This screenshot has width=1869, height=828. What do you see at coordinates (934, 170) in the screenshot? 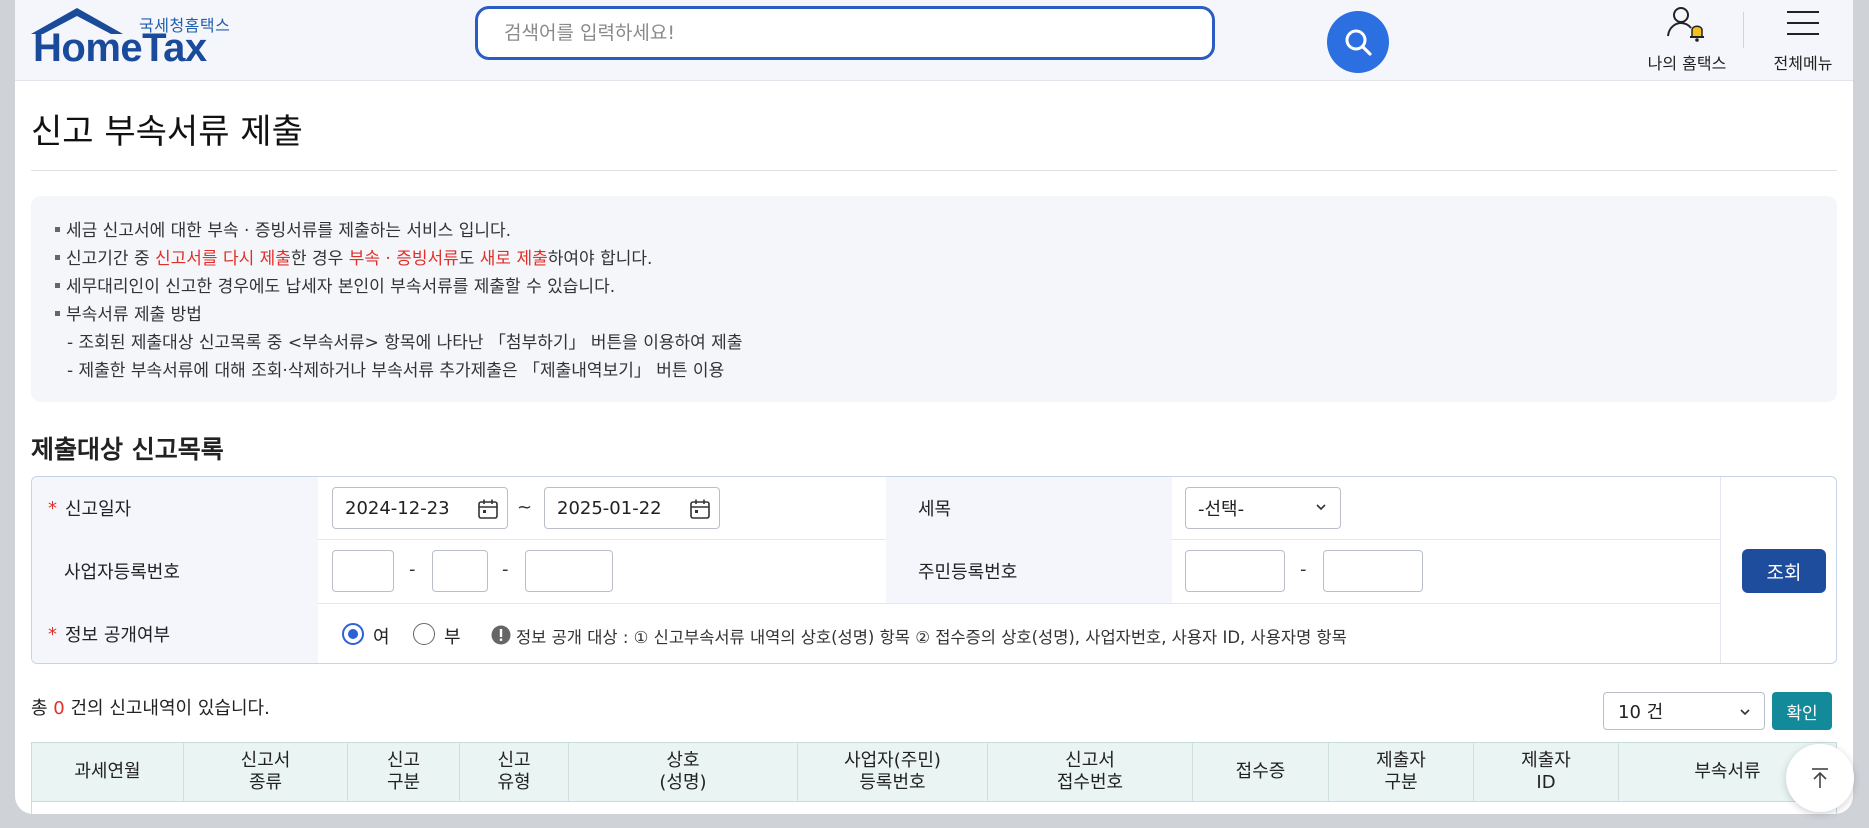
I see `title-divider` at bounding box center [934, 170].